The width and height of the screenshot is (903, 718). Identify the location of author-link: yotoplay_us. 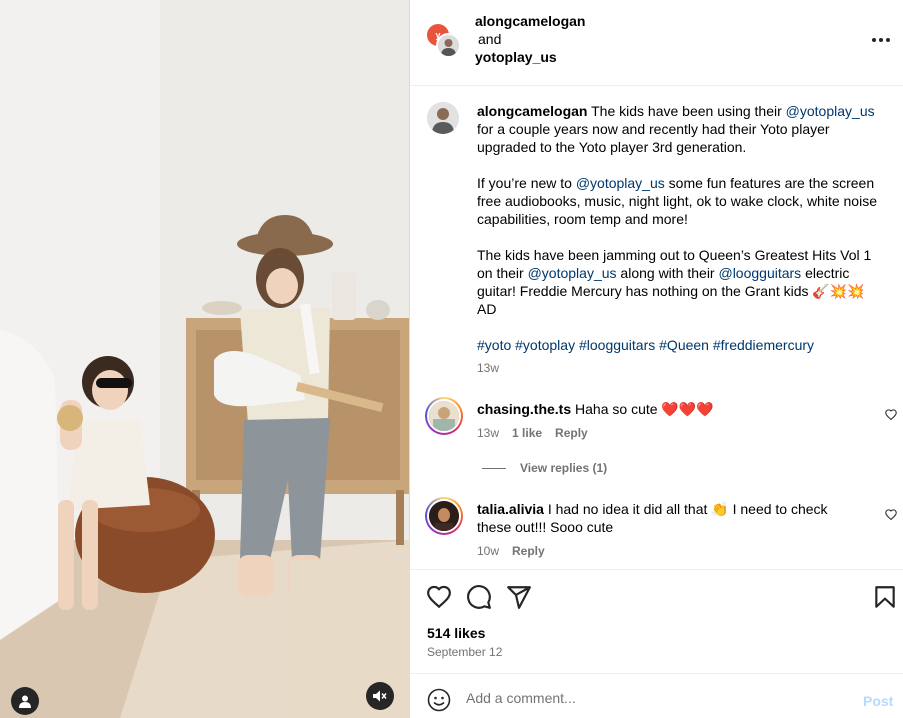
(530, 57).